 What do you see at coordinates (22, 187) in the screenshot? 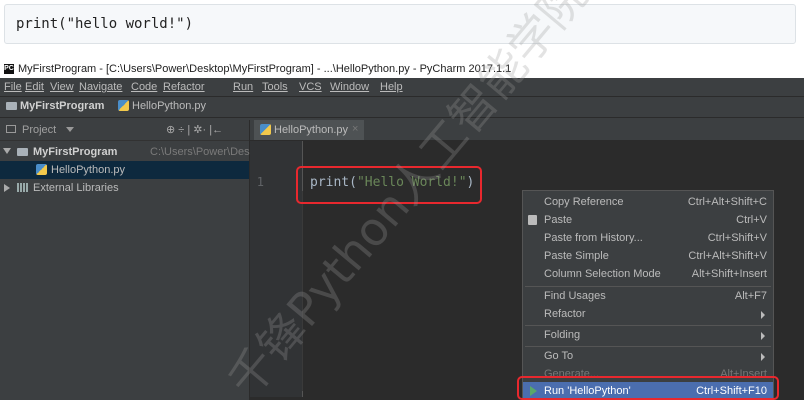
I see `library-icon` at bounding box center [22, 187].